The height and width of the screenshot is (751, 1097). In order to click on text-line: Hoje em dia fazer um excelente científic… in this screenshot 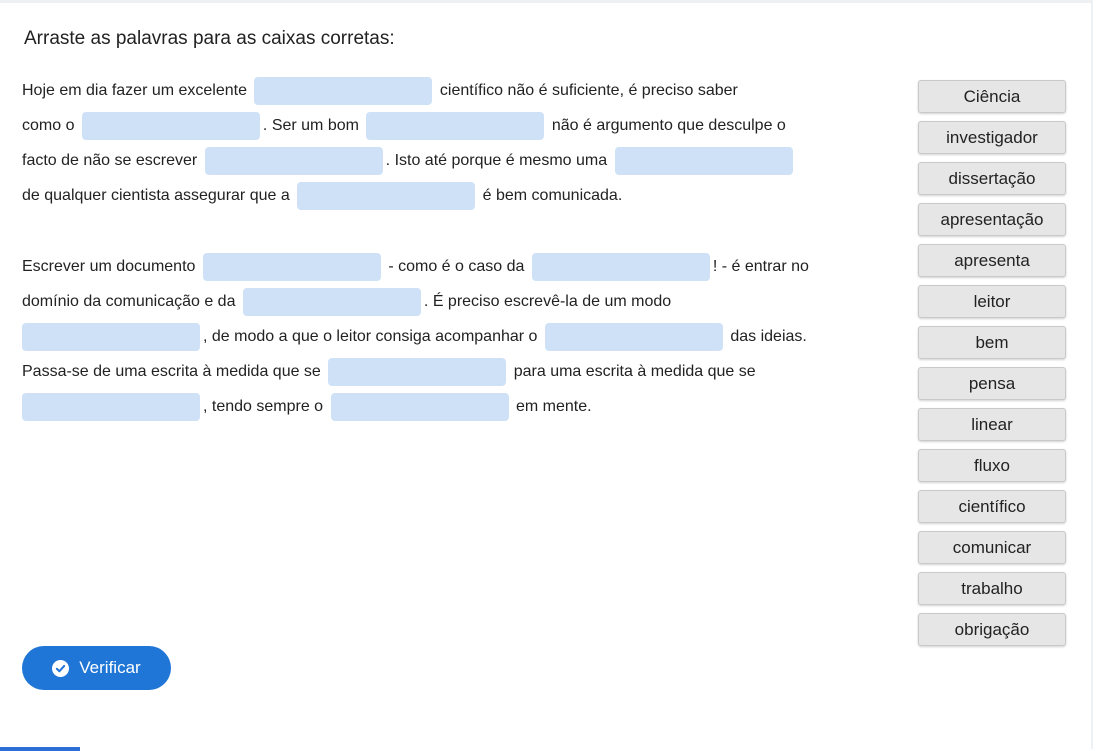, I will do `click(467, 90)`.